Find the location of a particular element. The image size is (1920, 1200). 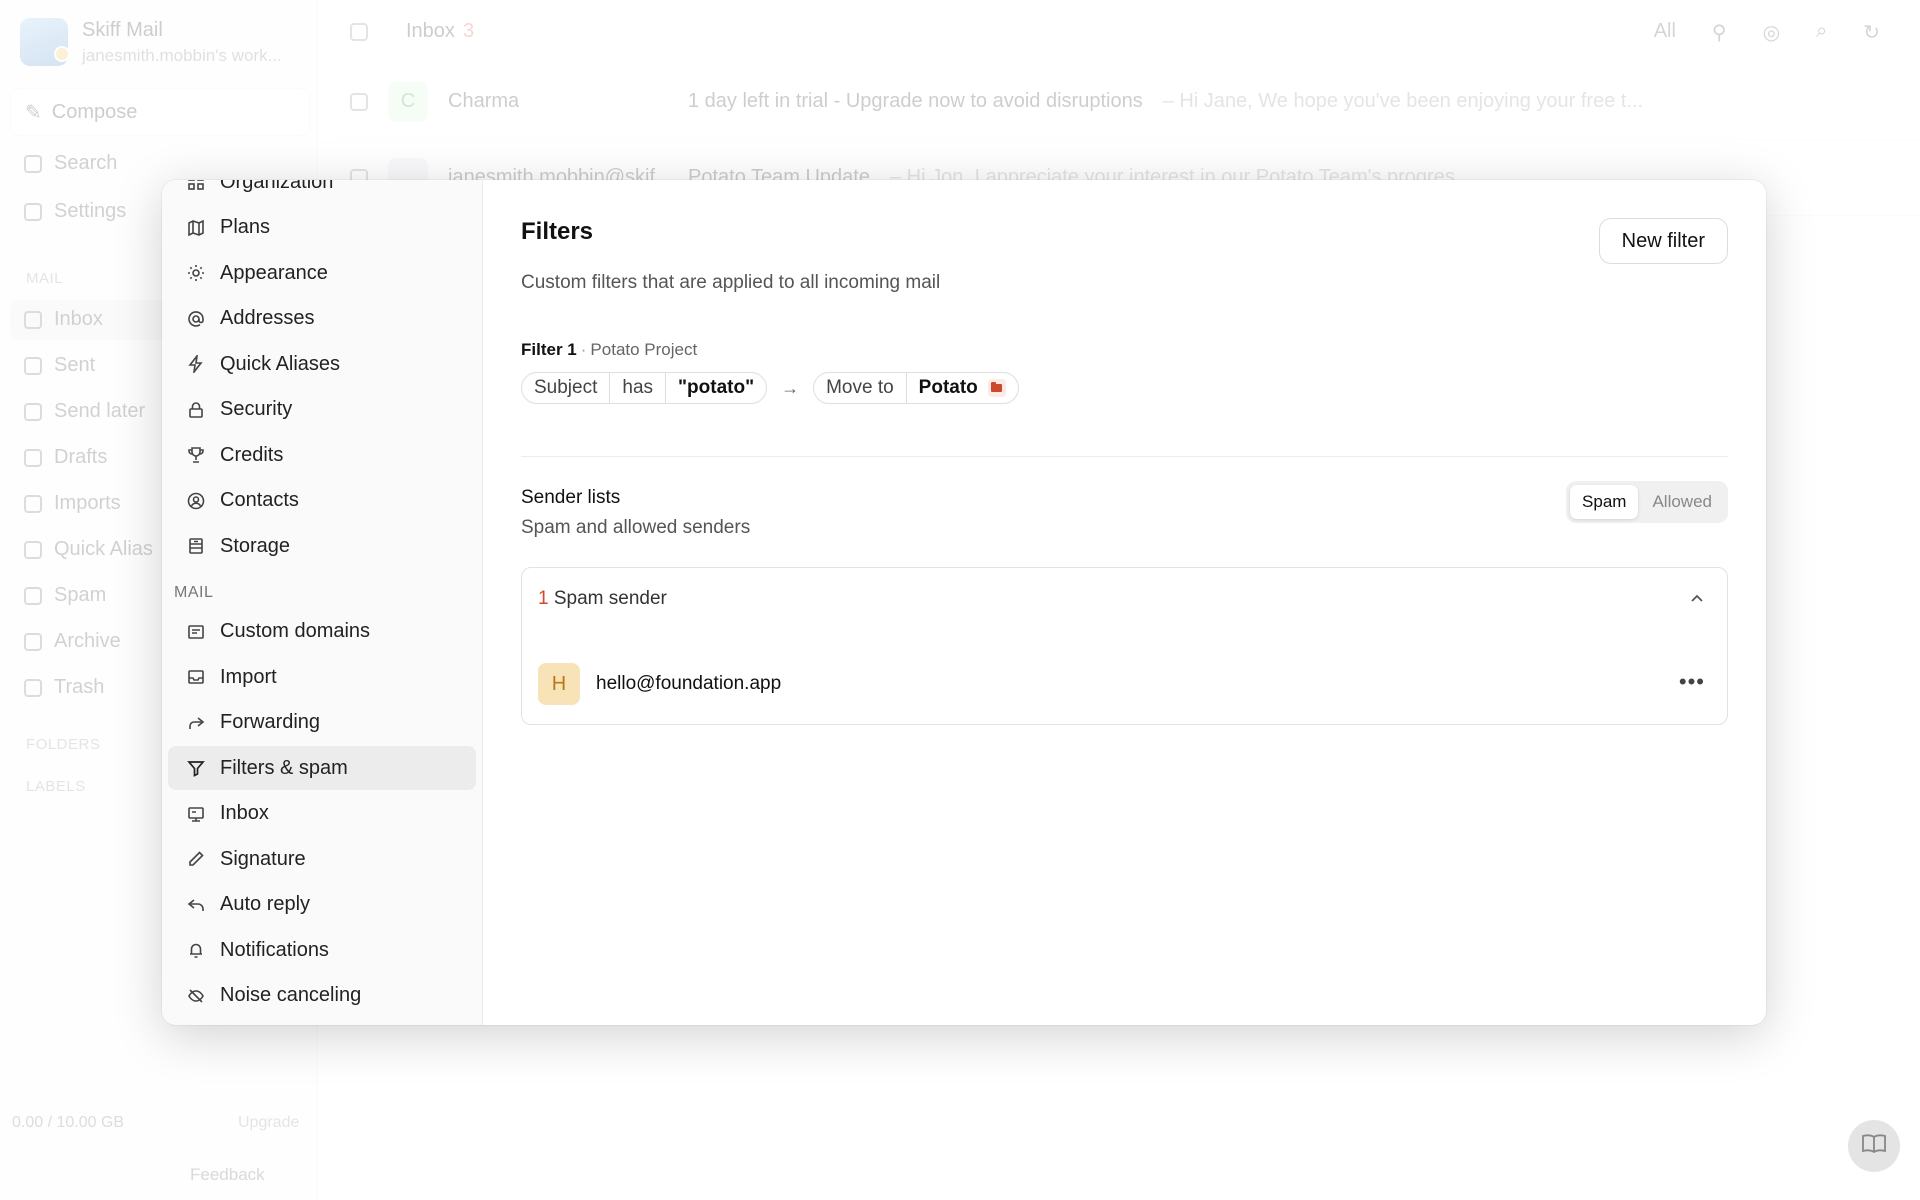

nav-security: Security is located at coordinates (322, 410).